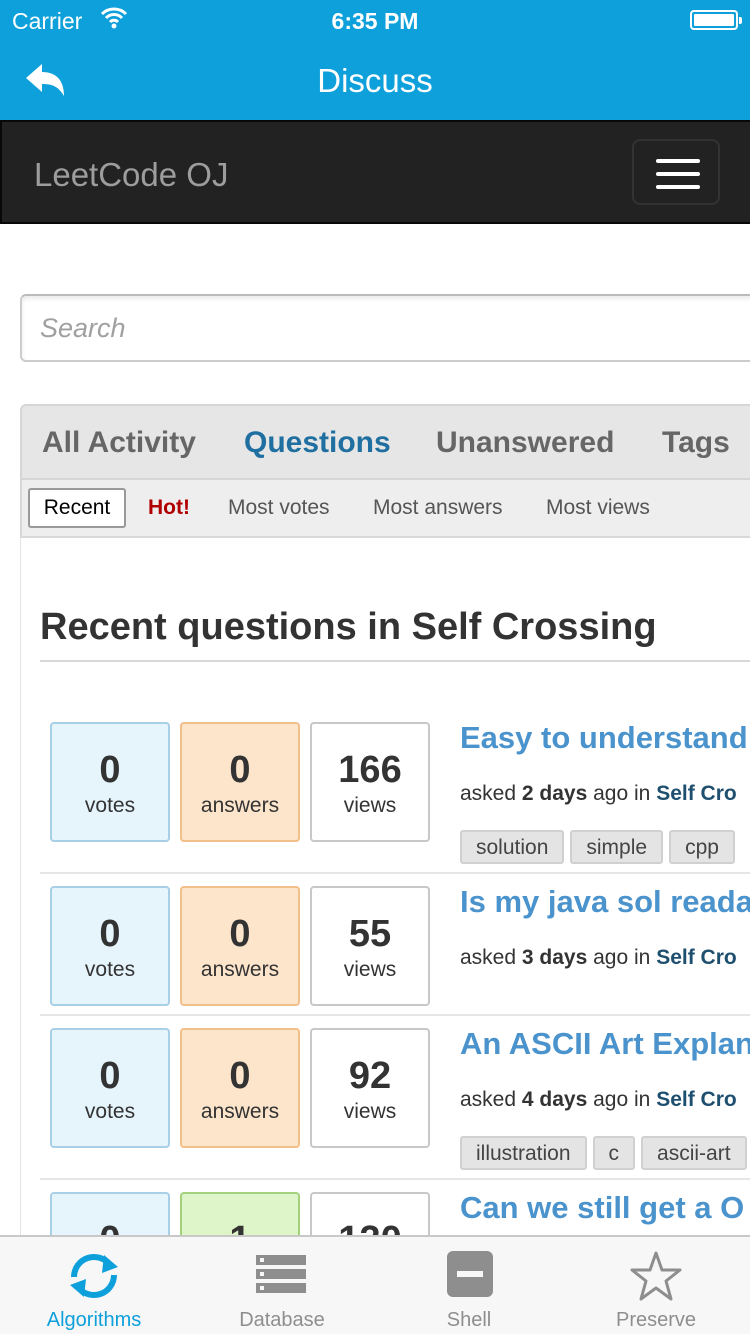  Describe the element at coordinates (370, 770) in the screenshot. I see `views-count: 166` at that location.